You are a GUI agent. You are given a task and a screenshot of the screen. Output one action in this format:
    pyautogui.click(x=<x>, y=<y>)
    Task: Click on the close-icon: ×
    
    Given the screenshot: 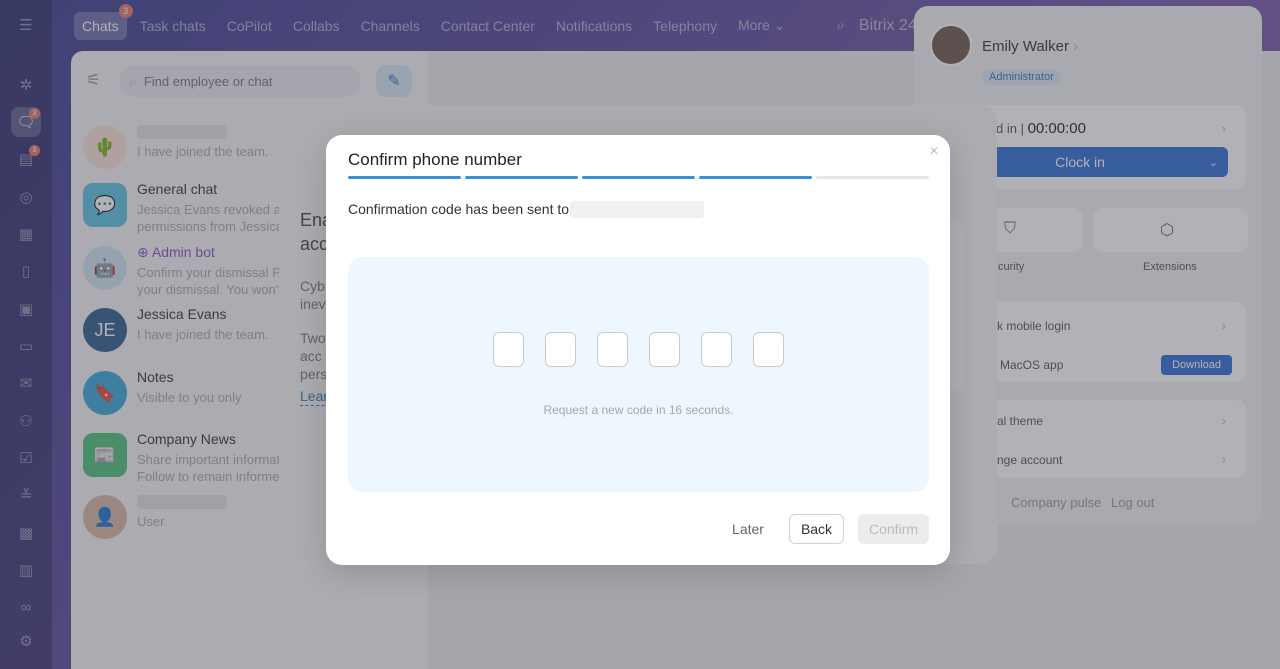 What is the action you would take?
    pyautogui.click(x=934, y=152)
    